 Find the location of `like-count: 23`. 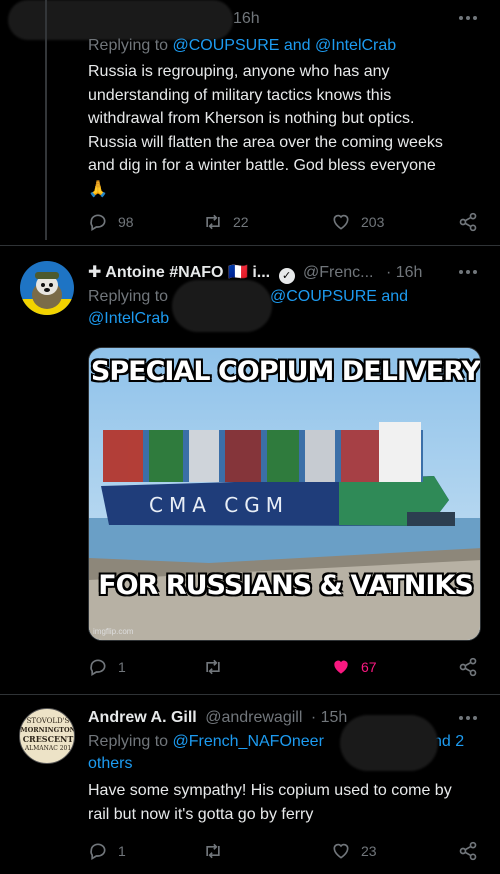

like-count: 23 is located at coordinates (369, 851).